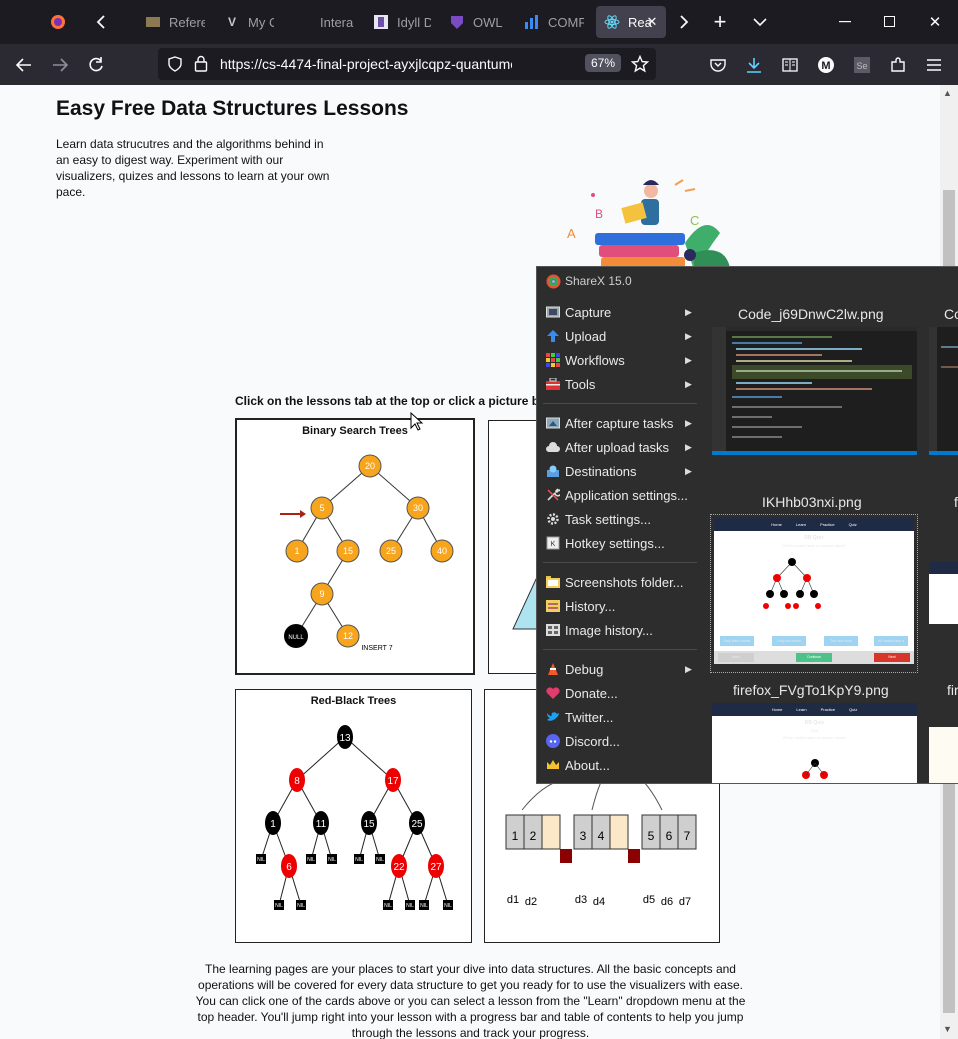 This screenshot has height=1039, width=958. Describe the element at coordinates (947, 93) in the screenshot. I see `scroll-up-arrow-icon: ▲` at that location.